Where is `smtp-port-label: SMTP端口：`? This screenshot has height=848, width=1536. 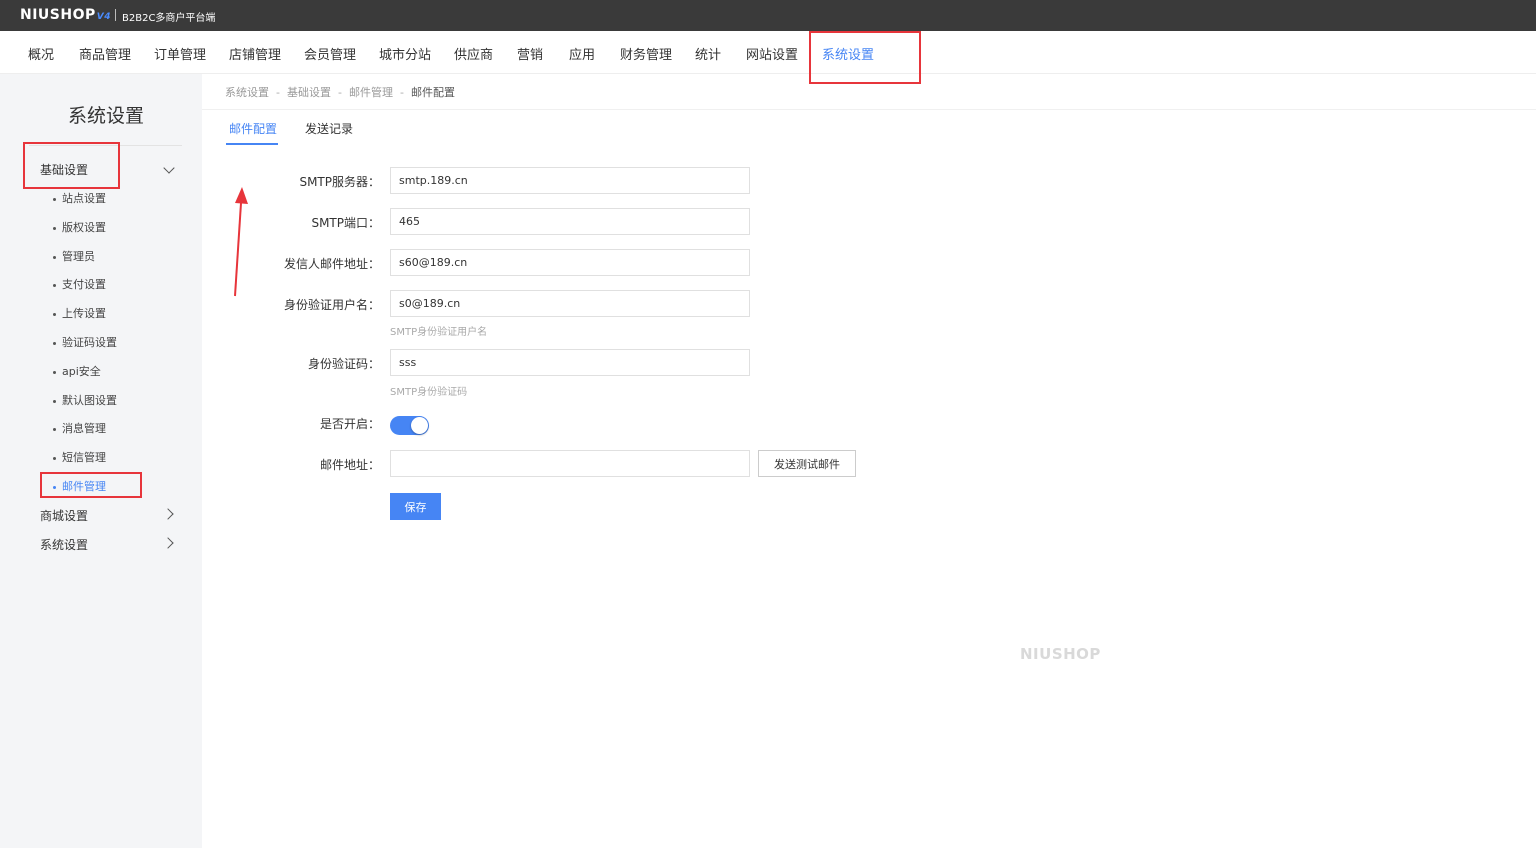 smtp-port-label: SMTP端口： is located at coordinates (345, 223).